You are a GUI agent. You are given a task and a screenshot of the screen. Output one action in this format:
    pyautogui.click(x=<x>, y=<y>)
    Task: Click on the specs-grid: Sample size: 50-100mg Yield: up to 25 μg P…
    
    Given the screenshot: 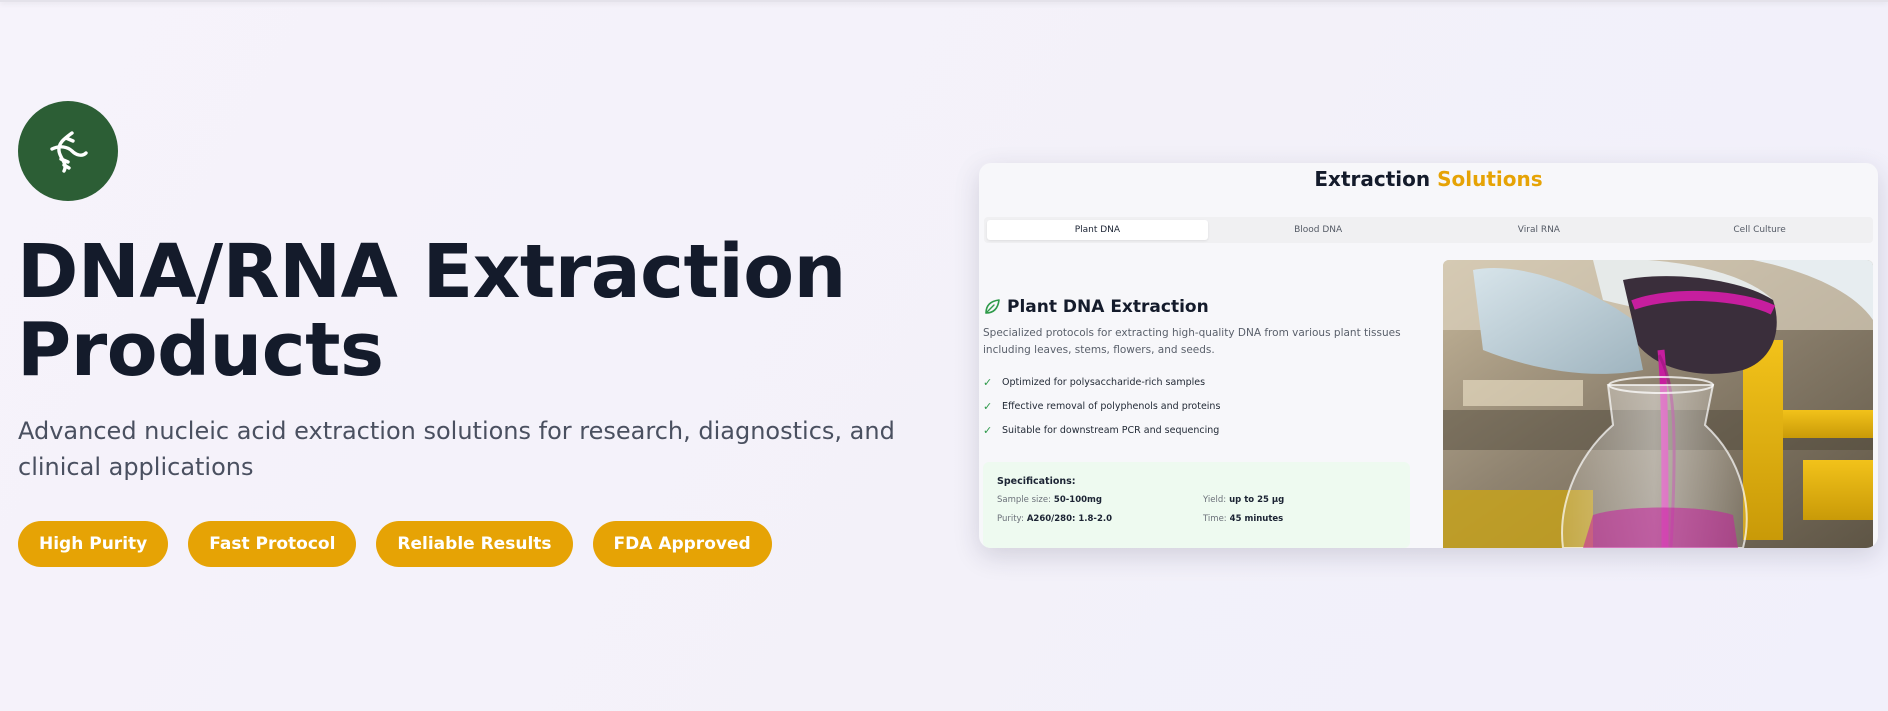 What is the action you would take?
    pyautogui.click(x=1196, y=509)
    